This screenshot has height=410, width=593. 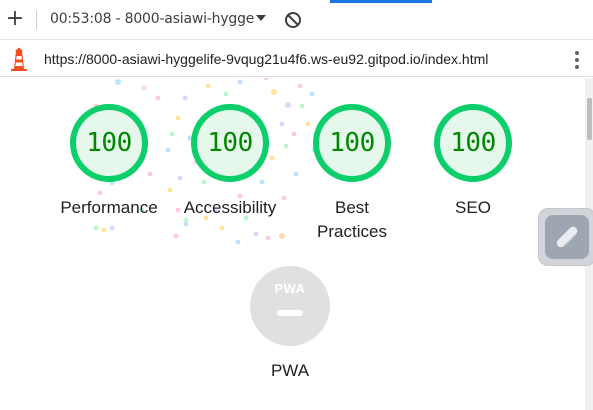 I want to click on performance-gauge: 100, so click(x=109, y=143).